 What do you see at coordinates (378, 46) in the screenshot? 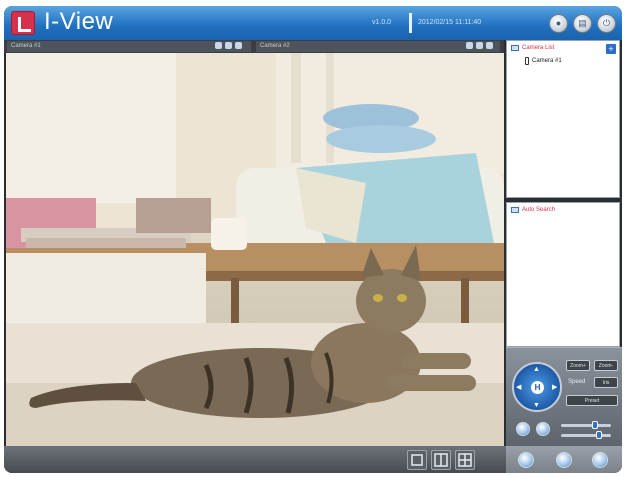
I see `camera-tab-2: Camera #2` at bounding box center [378, 46].